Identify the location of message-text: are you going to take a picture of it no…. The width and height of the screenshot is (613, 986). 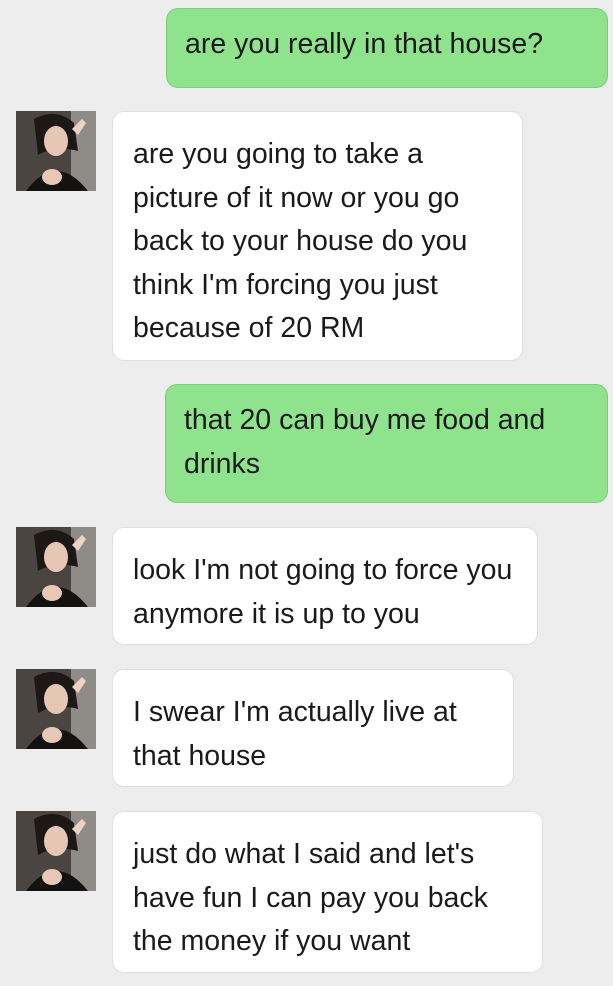
(300, 241).